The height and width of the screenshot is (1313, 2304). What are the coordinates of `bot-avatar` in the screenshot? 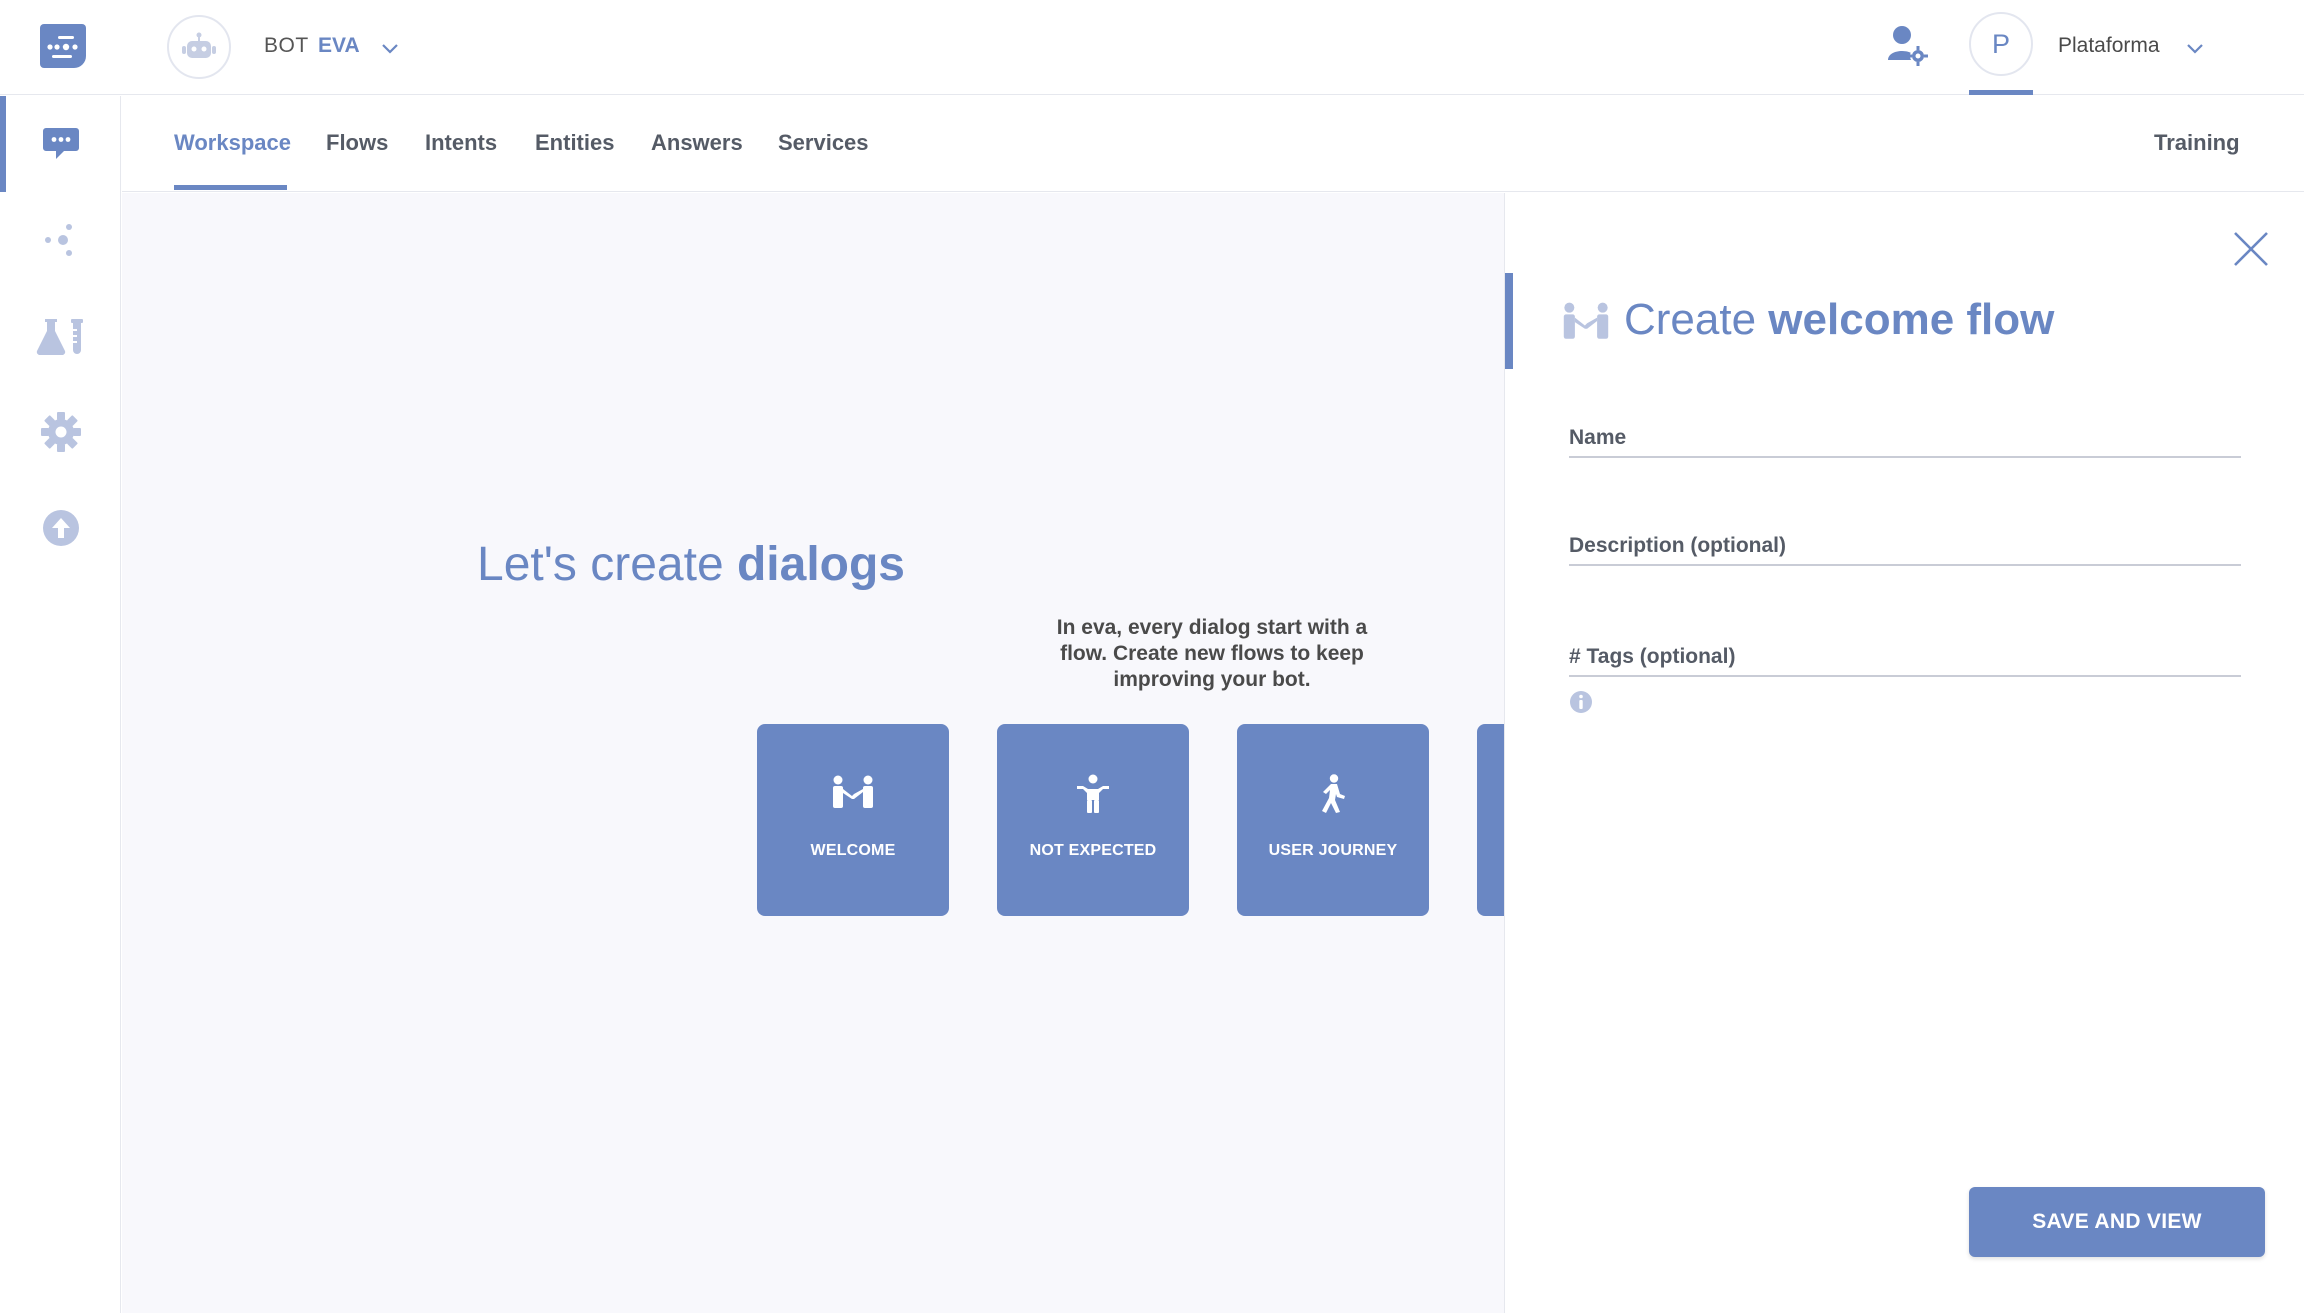 It's located at (199, 47).